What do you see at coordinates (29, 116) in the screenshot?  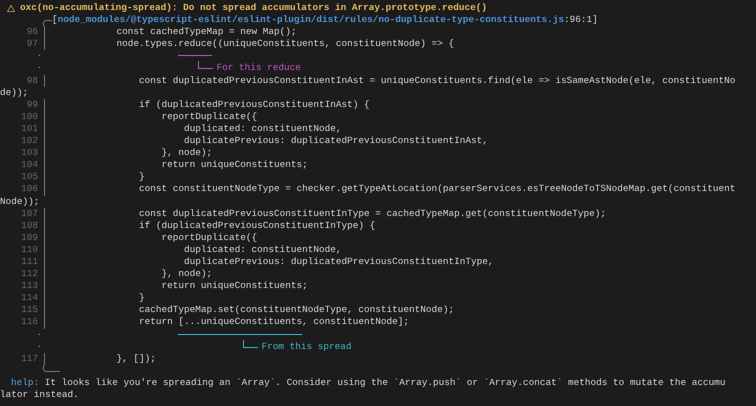 I see `line-number: 100` at bounding box center [29, 116].